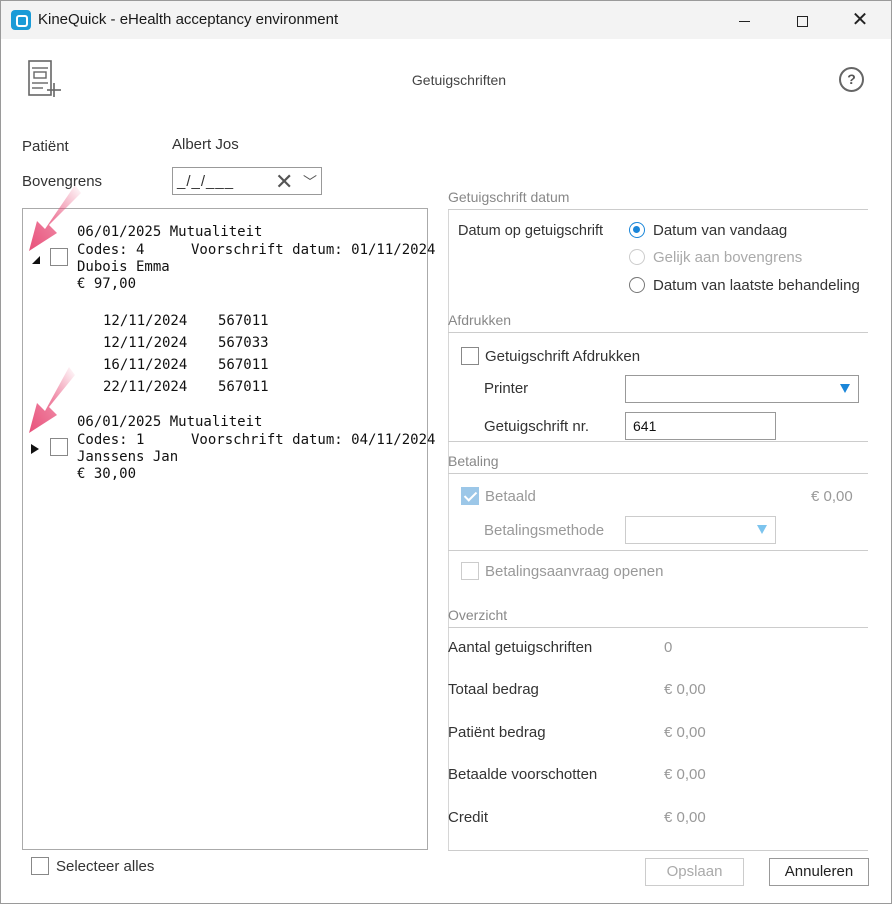  I want to click on kinequick-logo-icon, so click(21, 20).